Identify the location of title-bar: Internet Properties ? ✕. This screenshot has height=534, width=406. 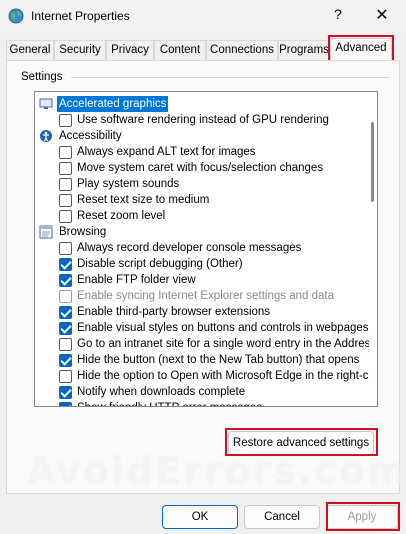
(203, 16).